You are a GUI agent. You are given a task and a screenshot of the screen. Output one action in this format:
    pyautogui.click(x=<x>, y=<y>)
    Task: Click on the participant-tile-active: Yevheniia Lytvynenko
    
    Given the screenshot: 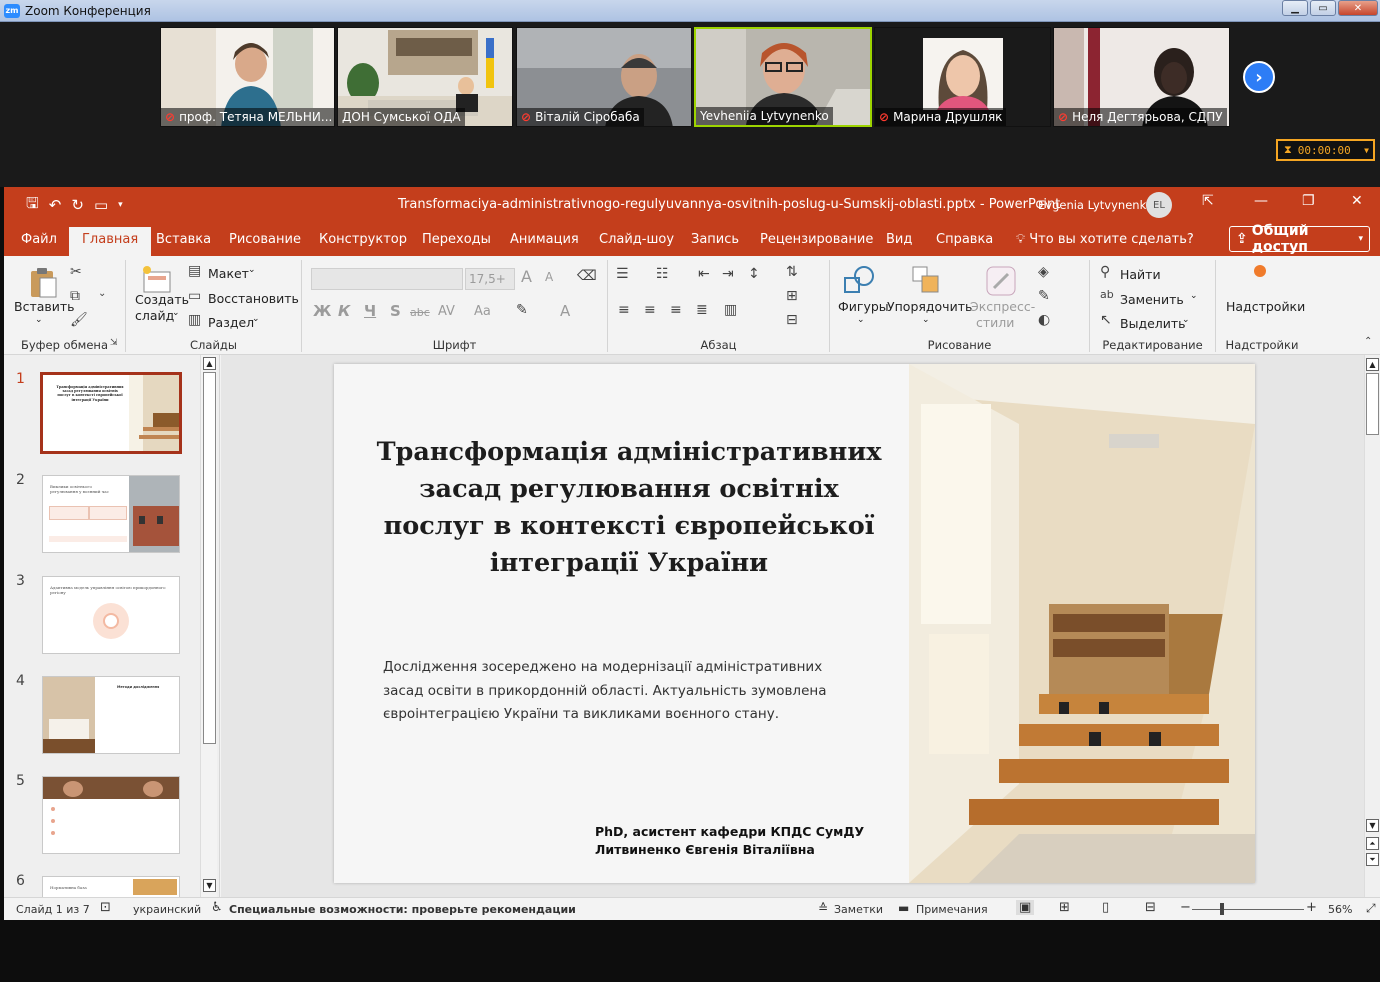 What is the action you would take?
    pyautogui.click(x=783, y=77)
    